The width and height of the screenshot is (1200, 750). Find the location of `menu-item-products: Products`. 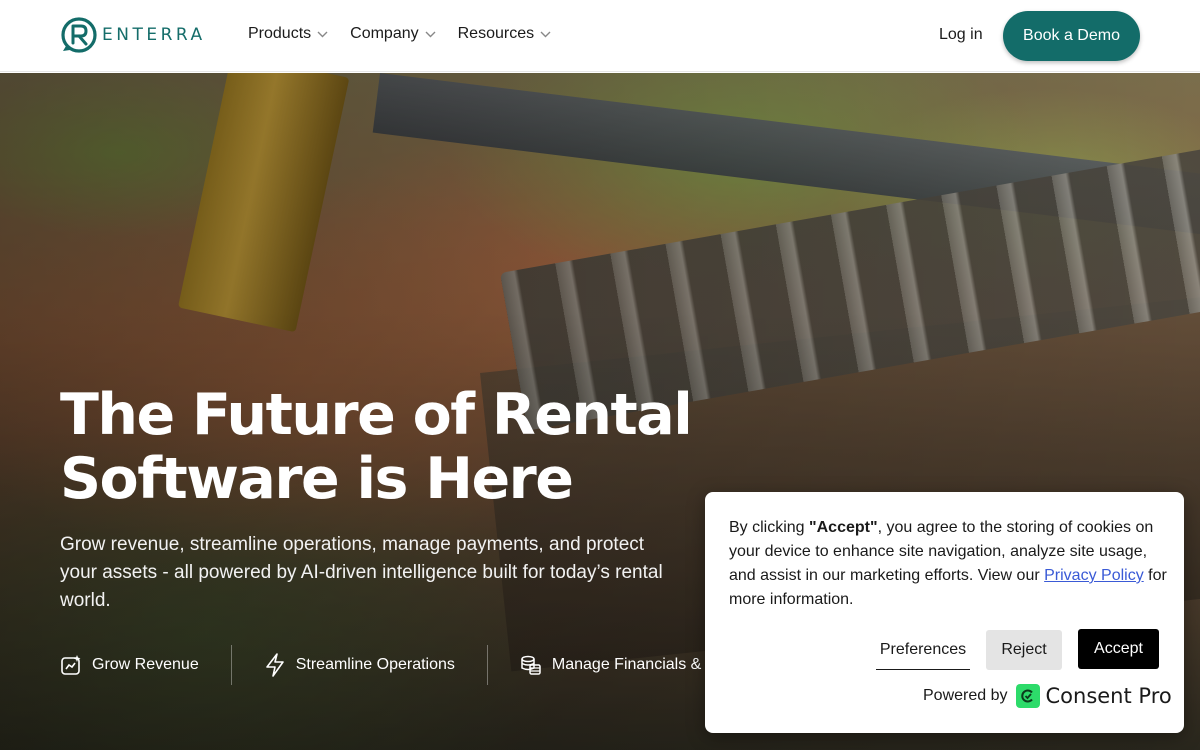

menu-item-products: Products is located at coordinates (288, 34).